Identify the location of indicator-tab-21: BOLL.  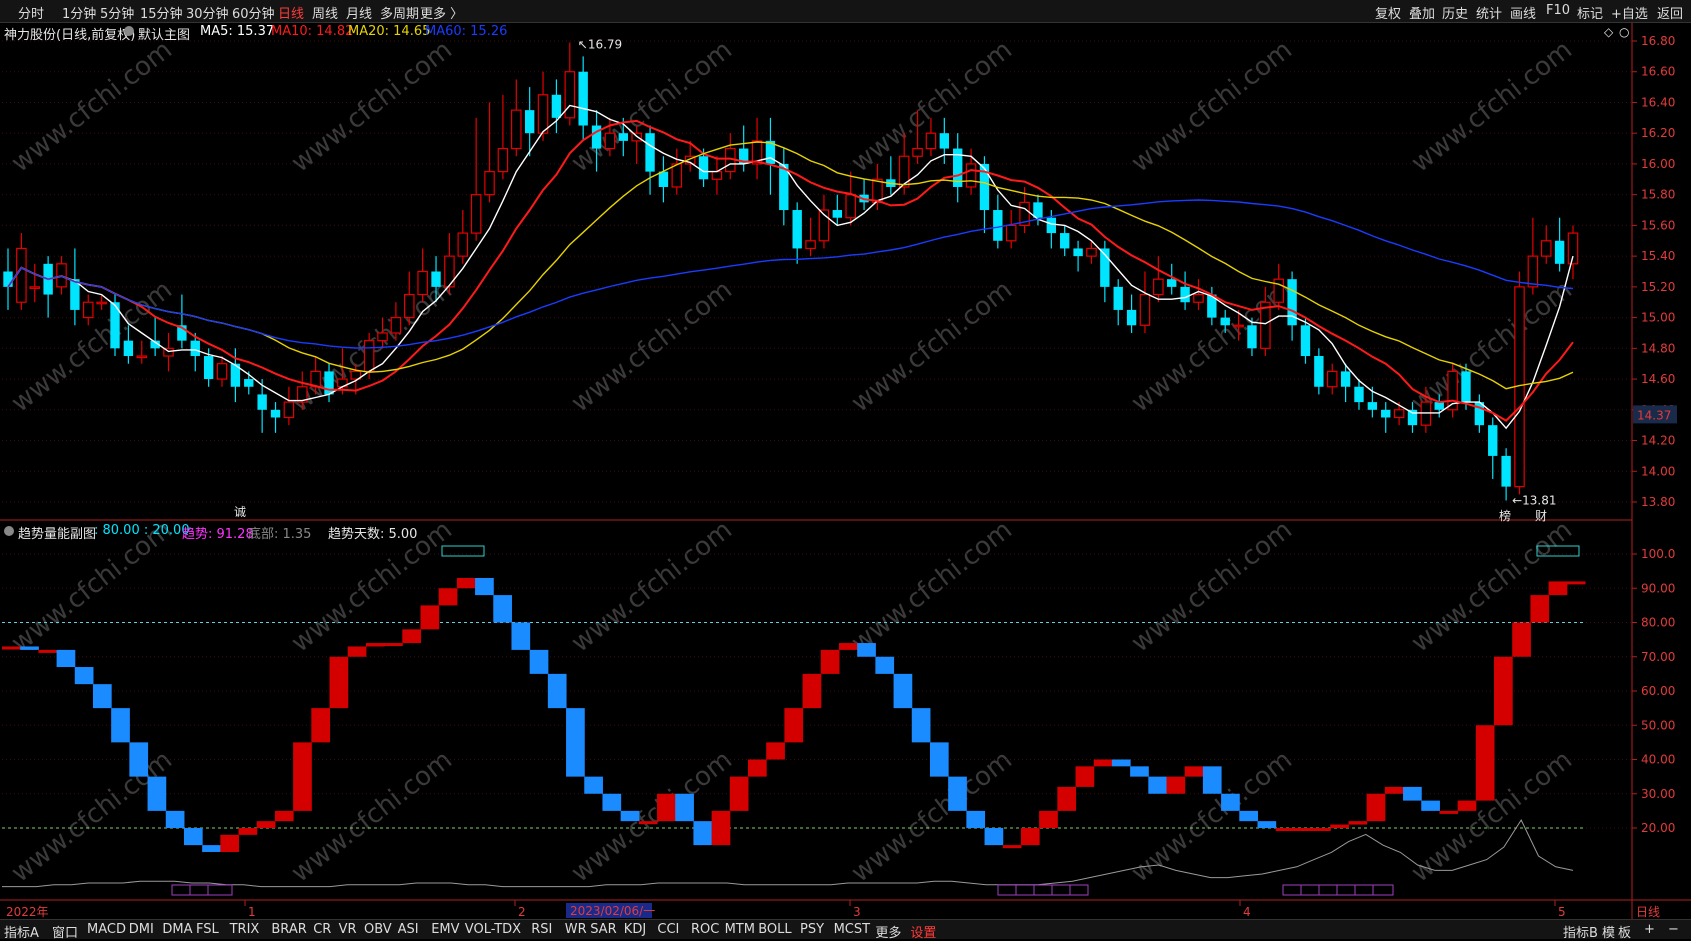
(774, 929).